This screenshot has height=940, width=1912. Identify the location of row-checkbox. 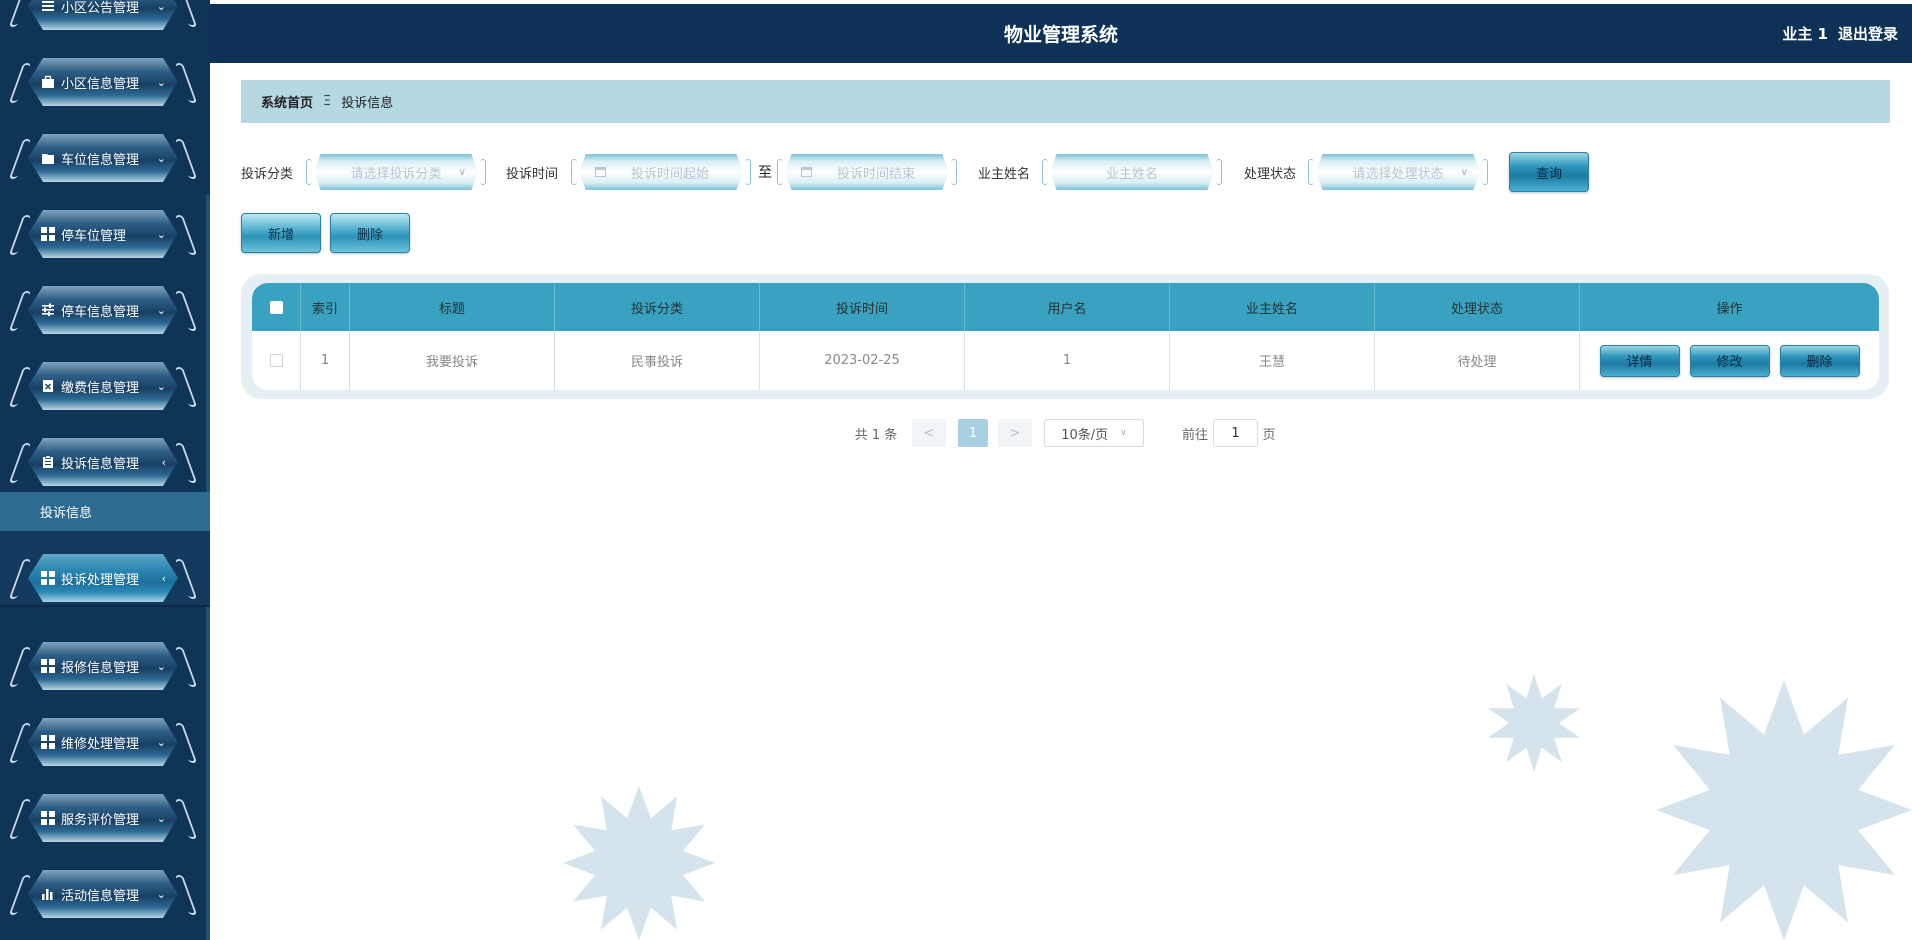
(276, 360).